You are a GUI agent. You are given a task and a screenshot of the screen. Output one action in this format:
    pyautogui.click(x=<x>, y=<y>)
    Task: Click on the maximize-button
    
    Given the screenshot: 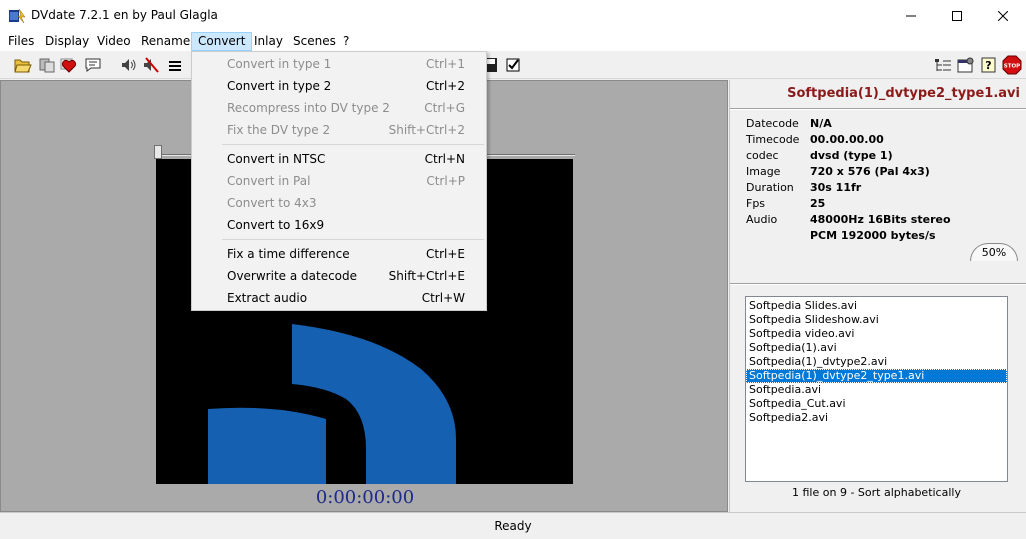 What is the action you would take?
    pyautogui.click(x=957, y=15)
    